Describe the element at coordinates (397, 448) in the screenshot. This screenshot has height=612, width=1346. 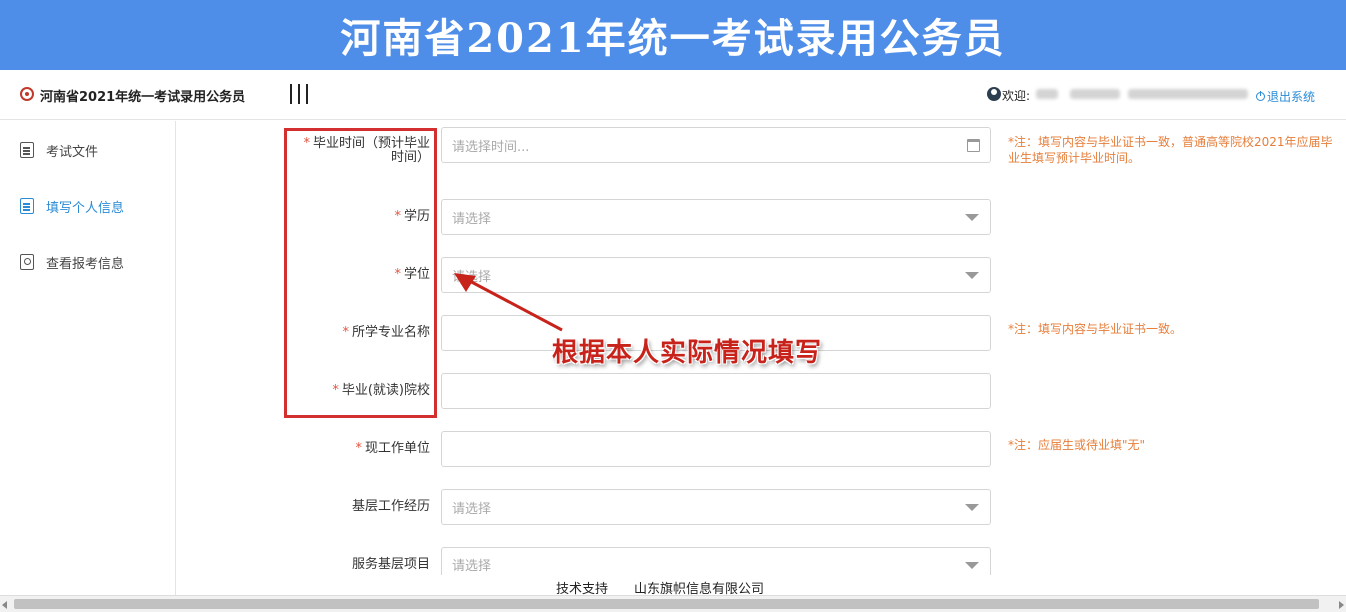
I see `label-text: 现工作单位` at that location.